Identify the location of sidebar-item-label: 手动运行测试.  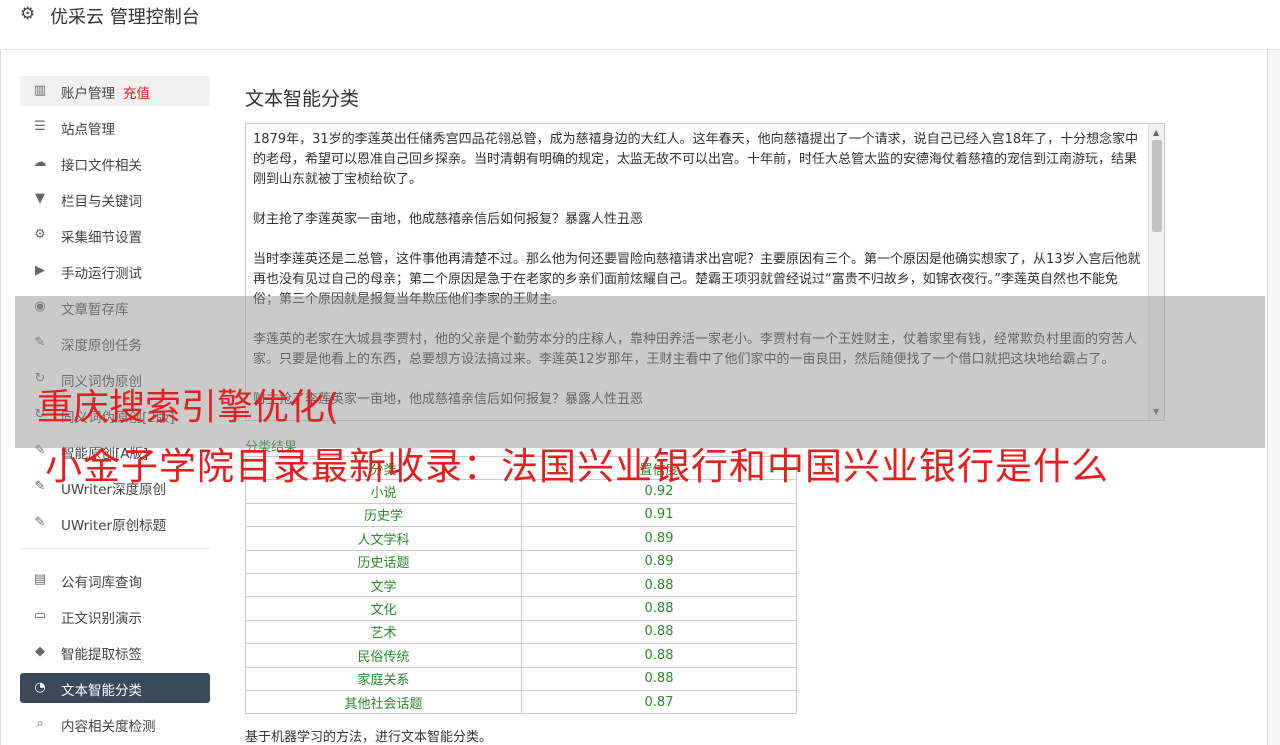
(101, 272).